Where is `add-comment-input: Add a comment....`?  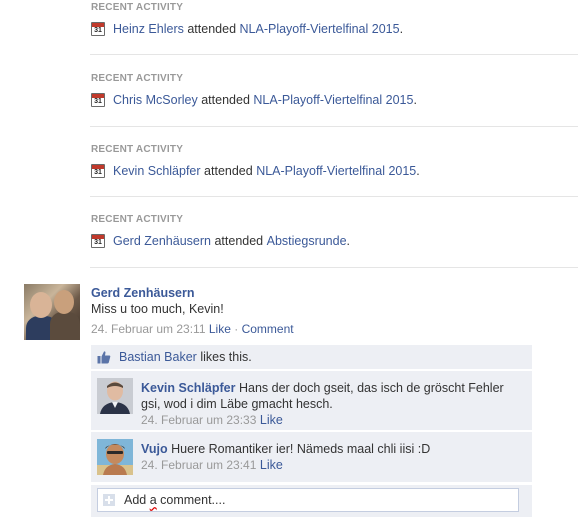
add-comment-input: Add a comment.... is located at coordinates (308, 500).